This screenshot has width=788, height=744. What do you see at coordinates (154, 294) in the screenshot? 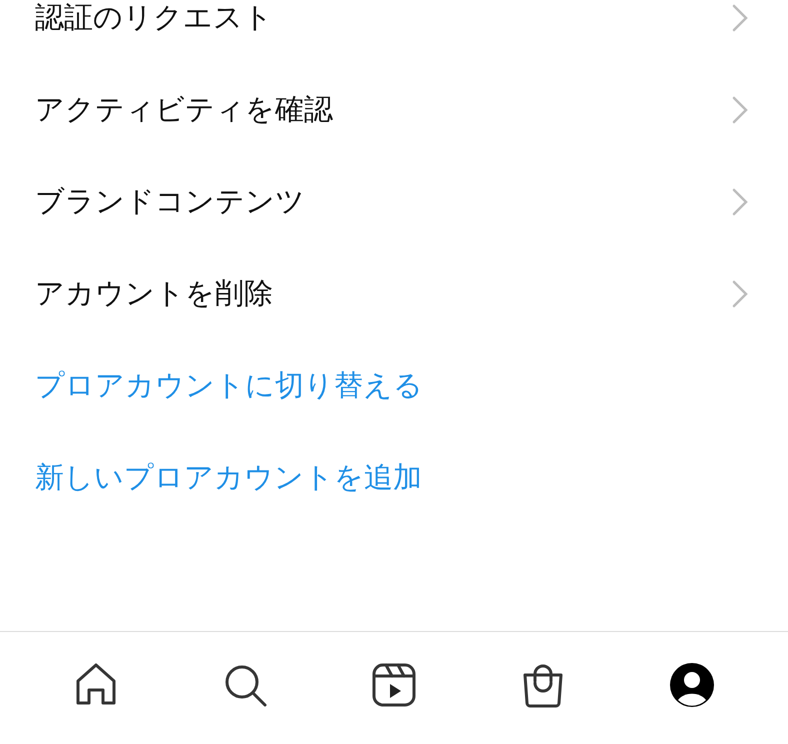
I see `menu-item-label: アカウントを削除` at bounding box center [154, 294].